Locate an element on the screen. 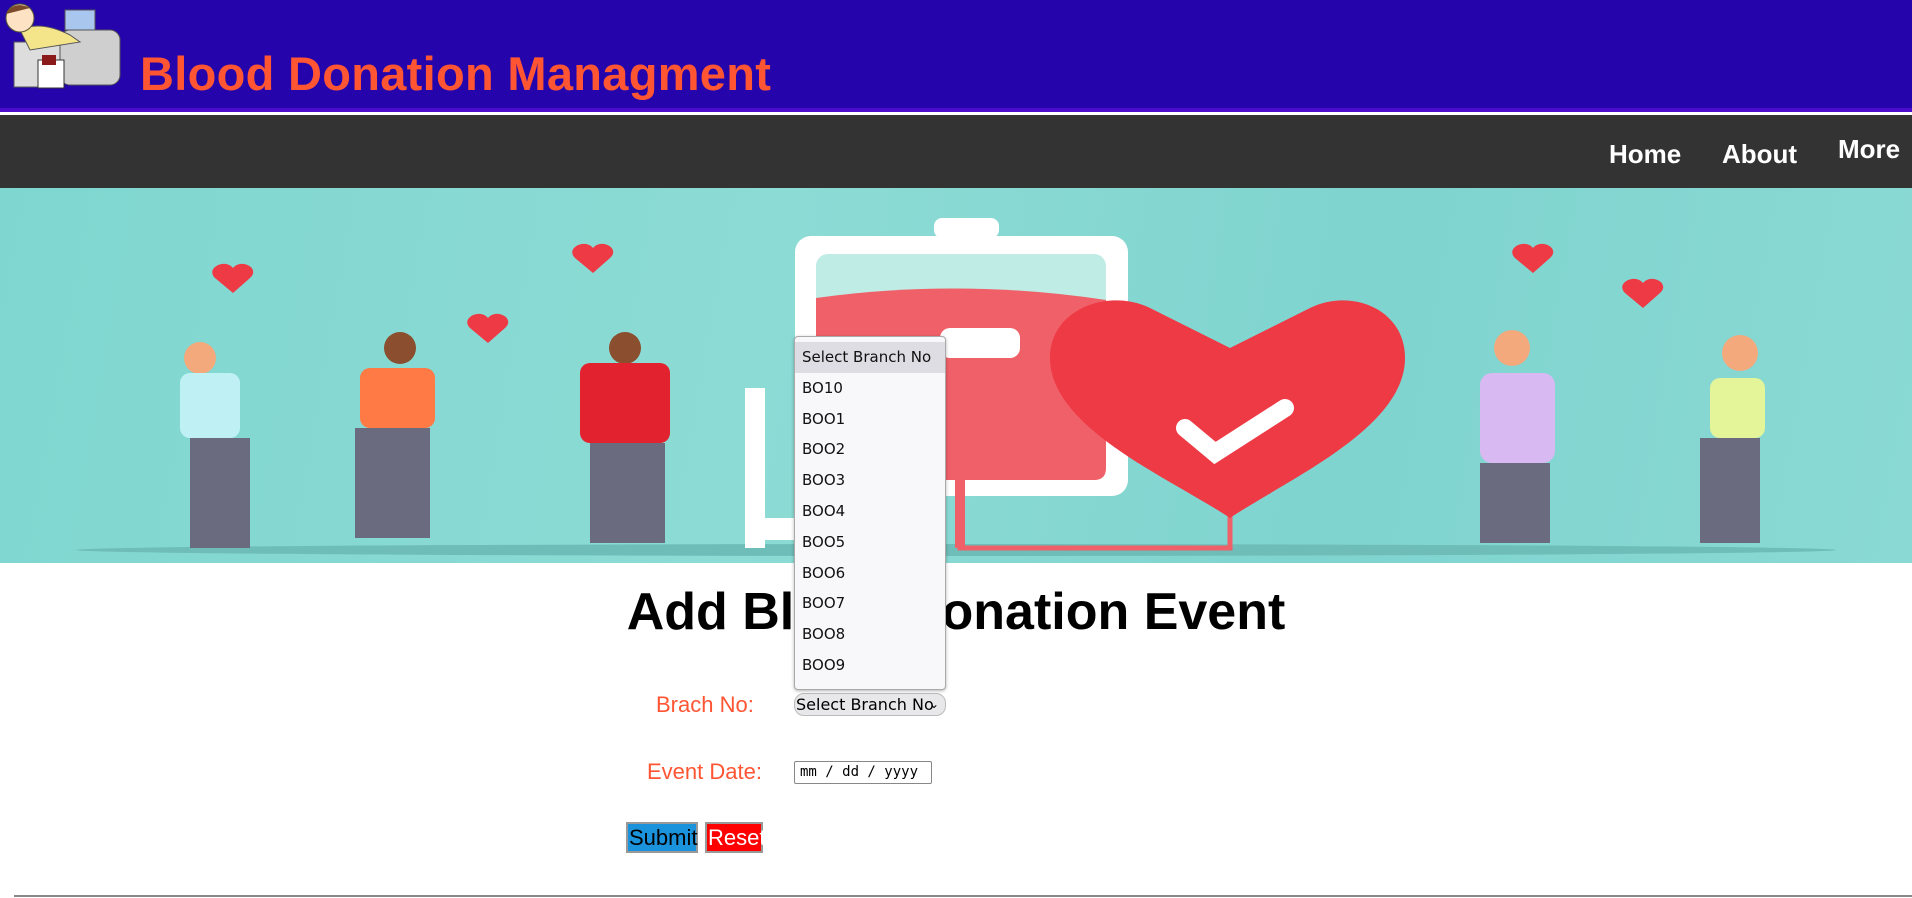 This screenshot has height=898, width=1912. branch-option: BOO2 is located at coordinates (870, 449).